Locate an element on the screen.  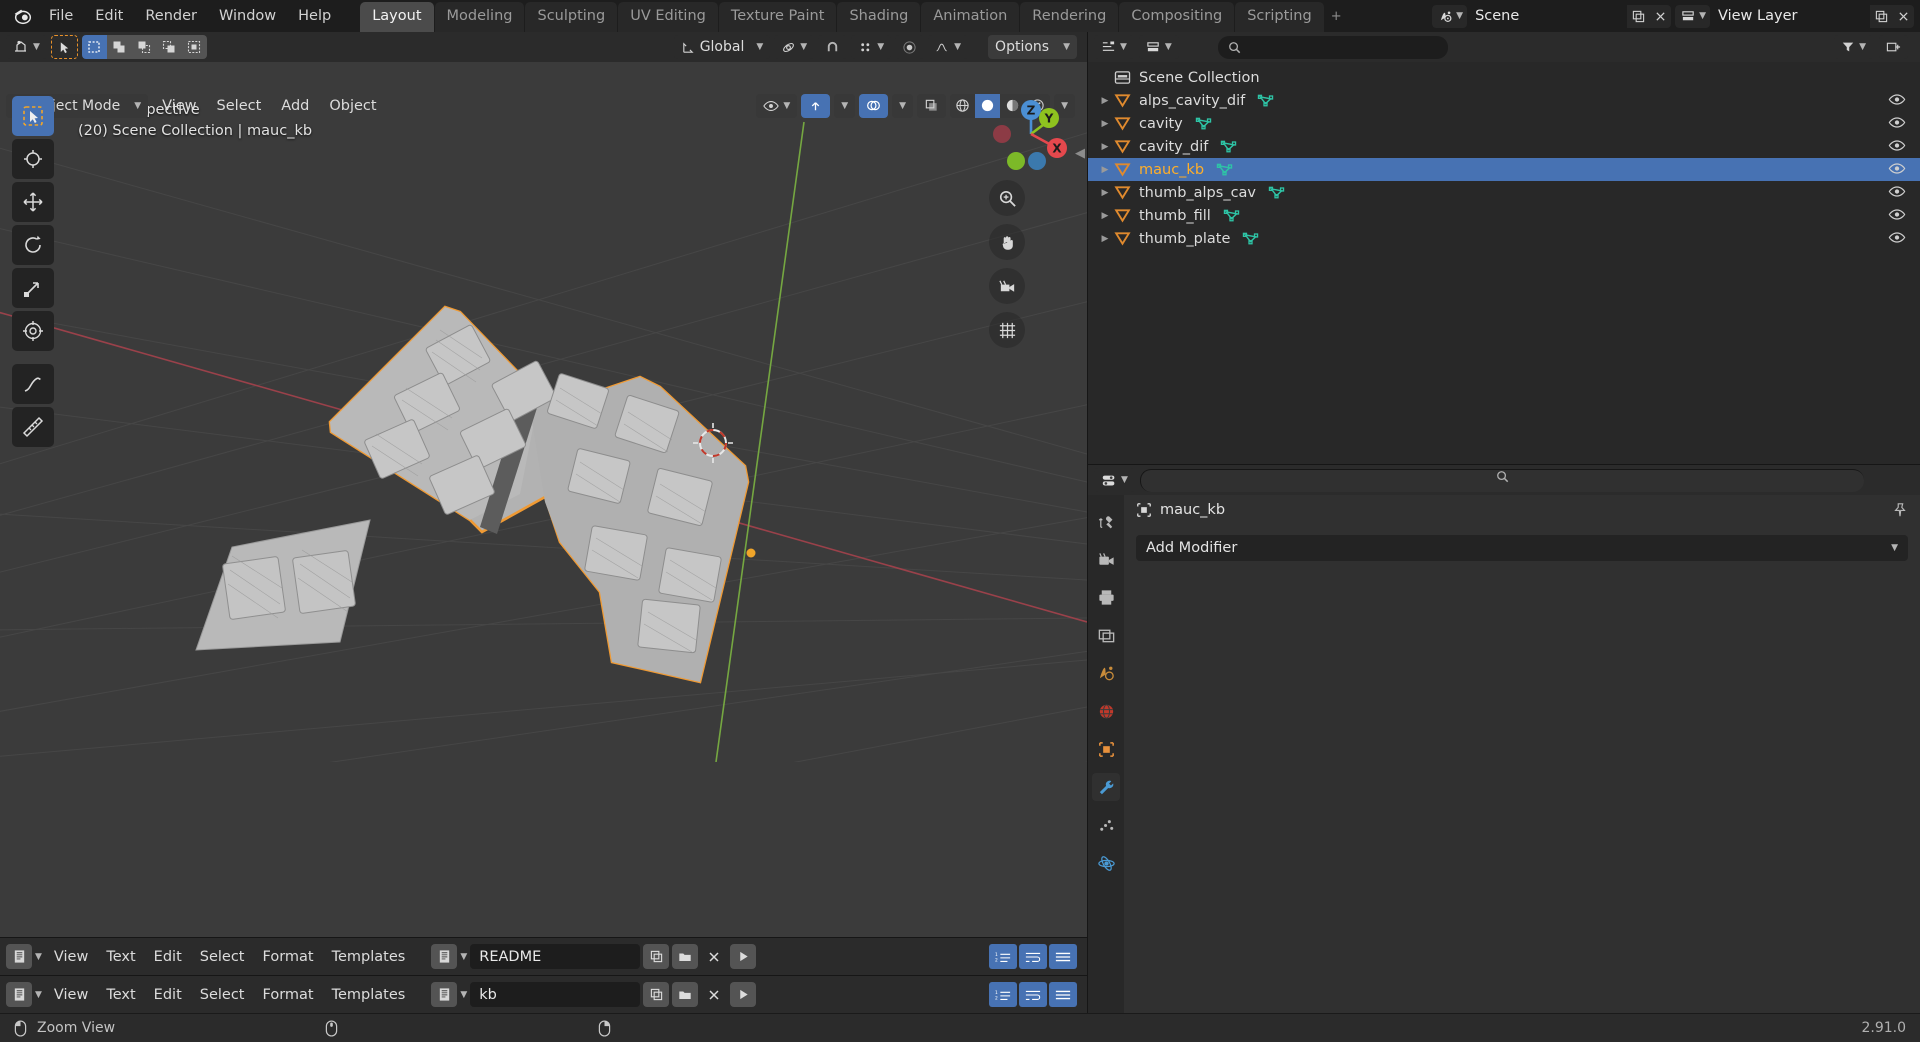
sidebar-collapse-arrow-icon: ◀ is located at coordinates (1080, 153).